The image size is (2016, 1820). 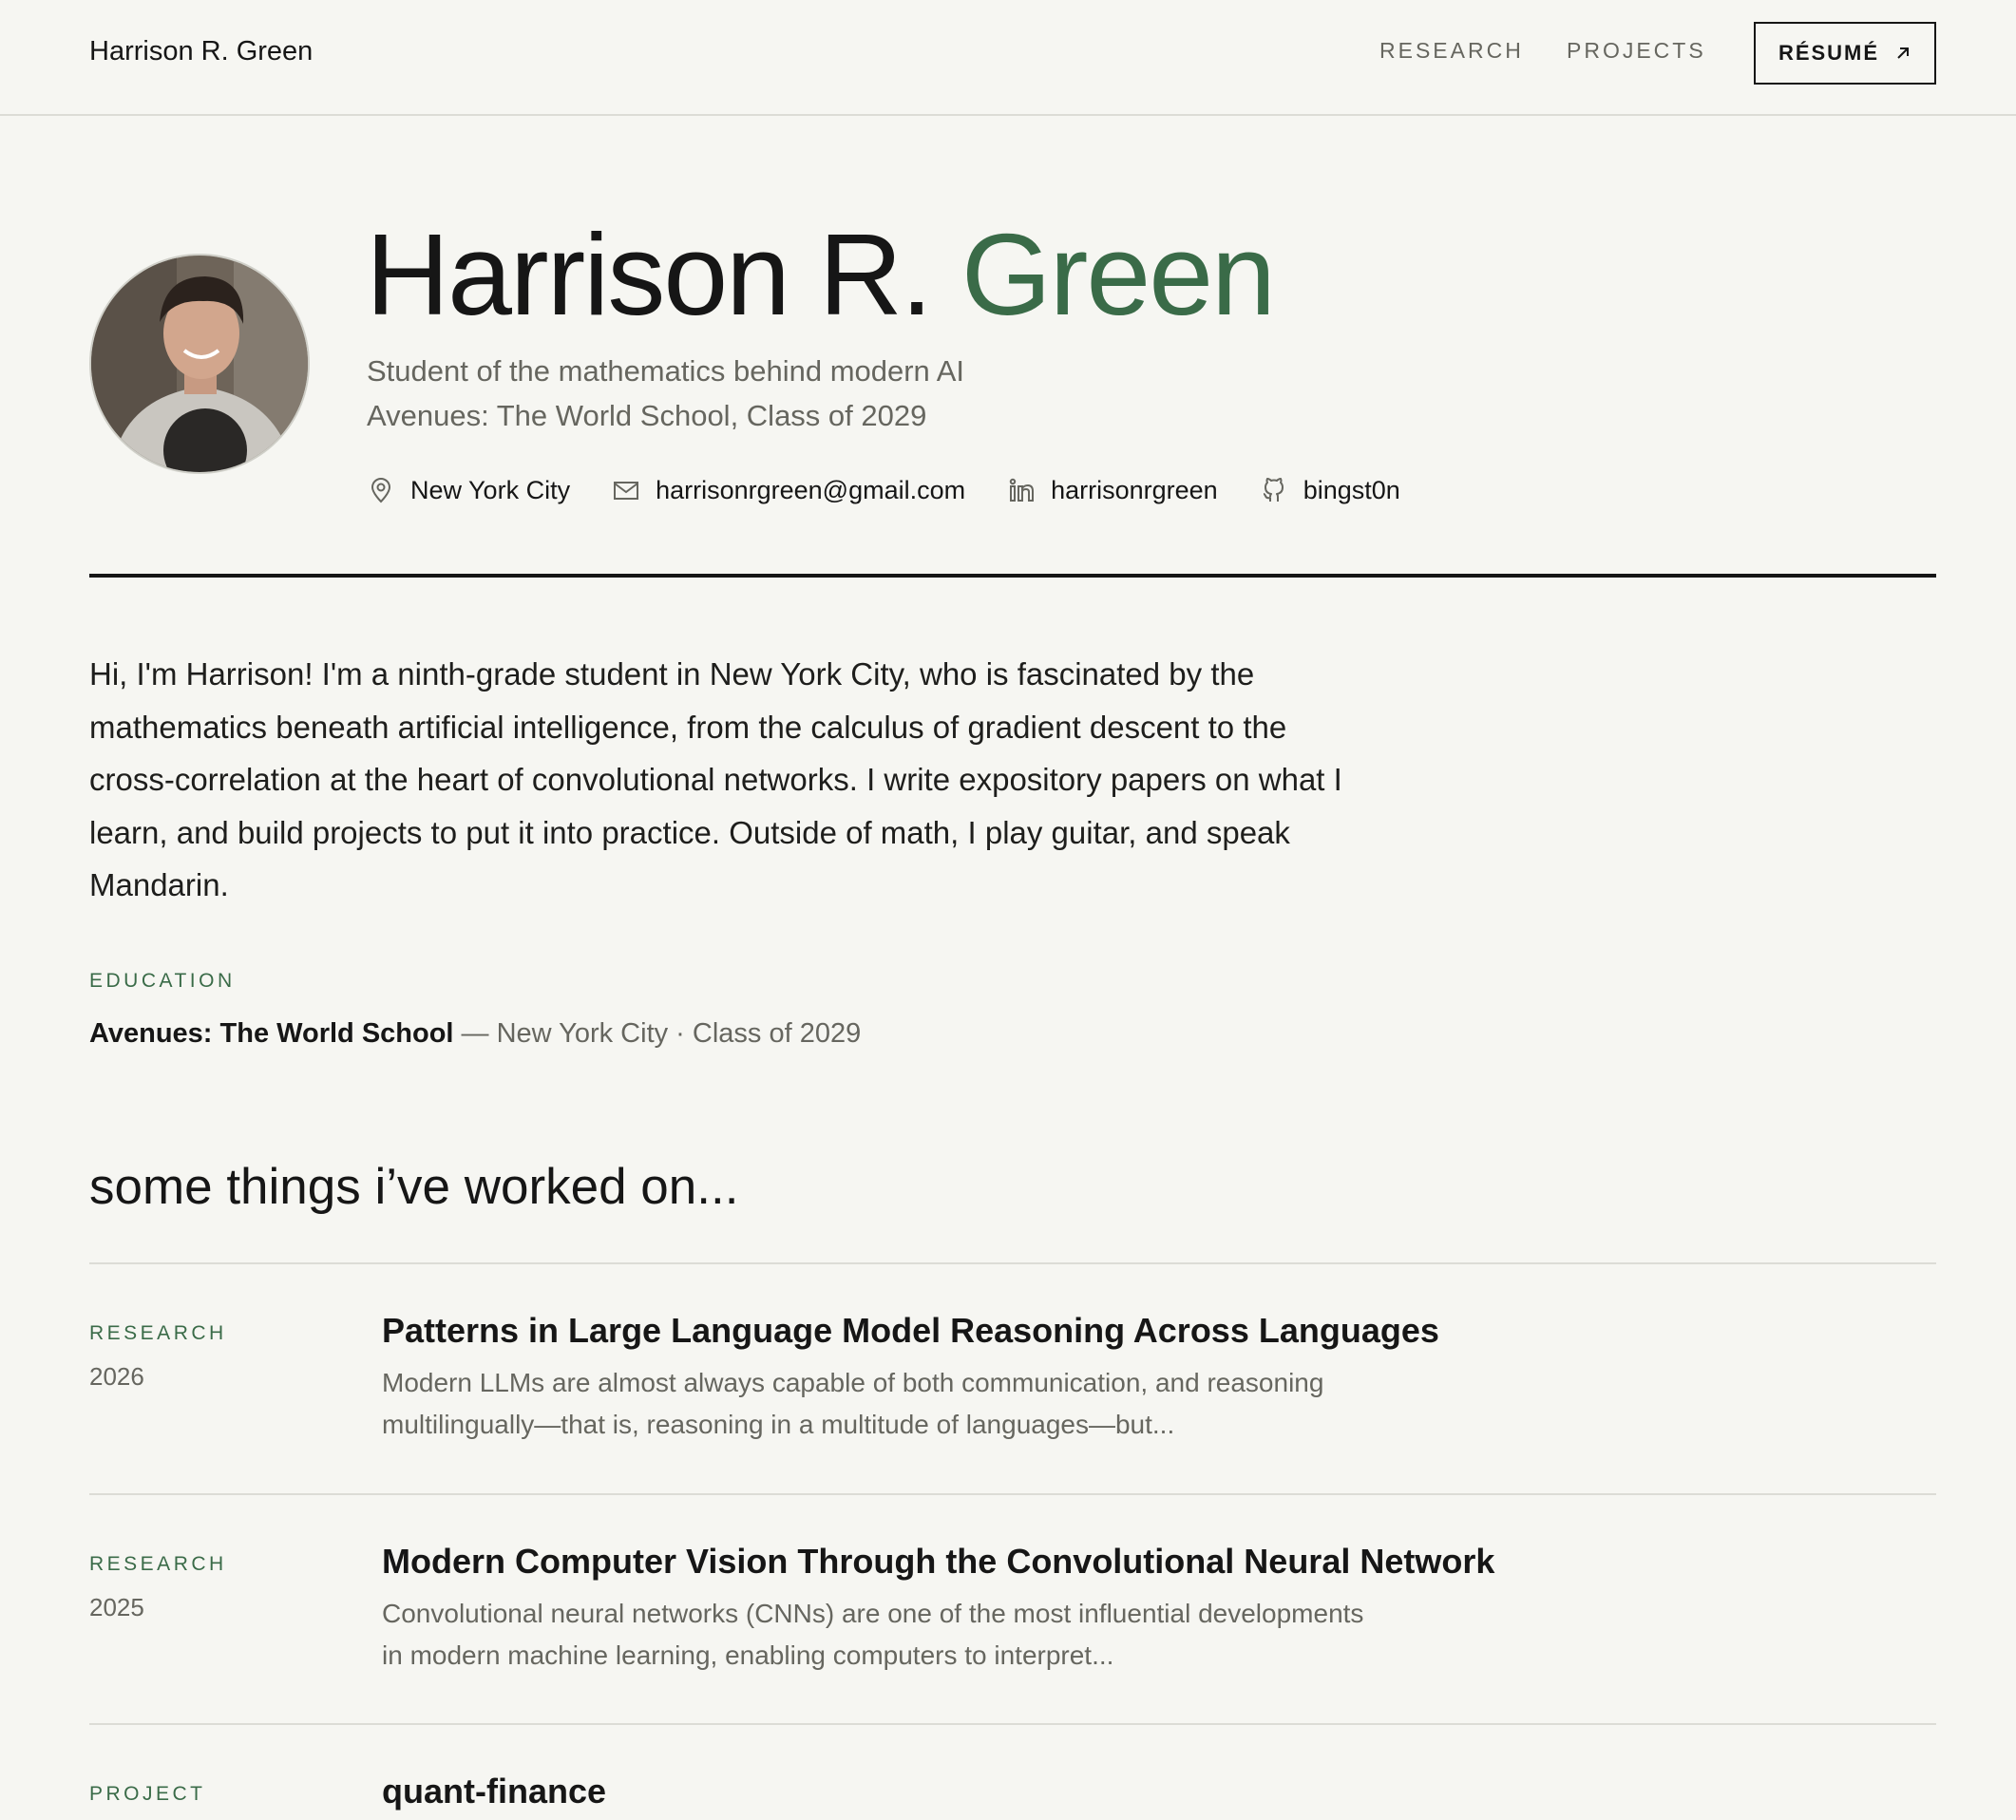 I want to click on resume-button: RÉSUMÉ, so click(x=1845, y=53).